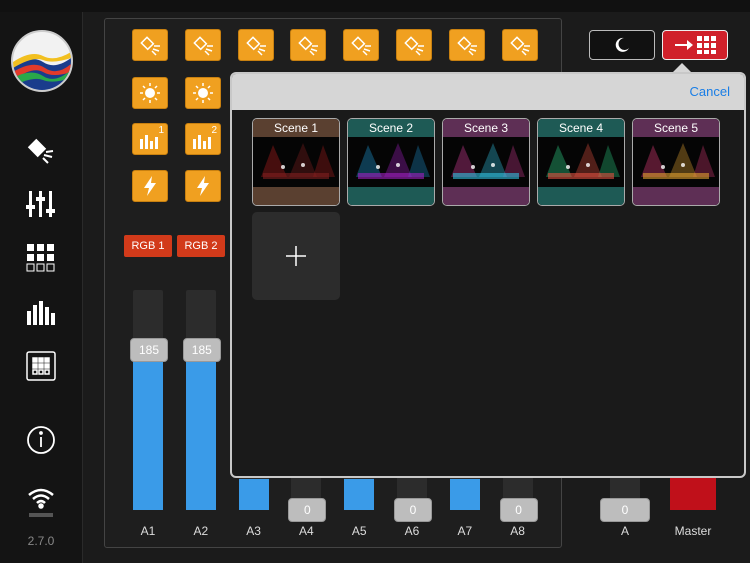 The width and height of the screenshot is (750, 563). What do you see at coordinates (359, 531) in the screenshot?
I see `fader-label-a5: A5` at bounding box center [359, 531].